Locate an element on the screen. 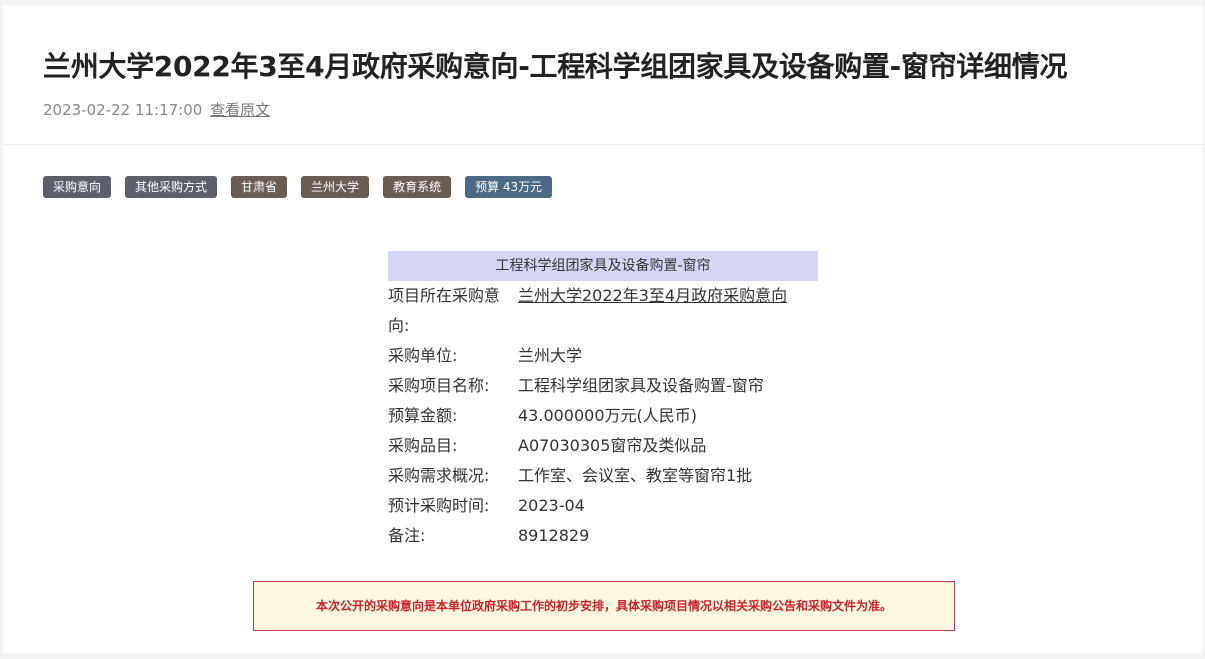 This screenshot has height=659, width=1205. info-label: 采购品目: is located at coordinates (423, 445).